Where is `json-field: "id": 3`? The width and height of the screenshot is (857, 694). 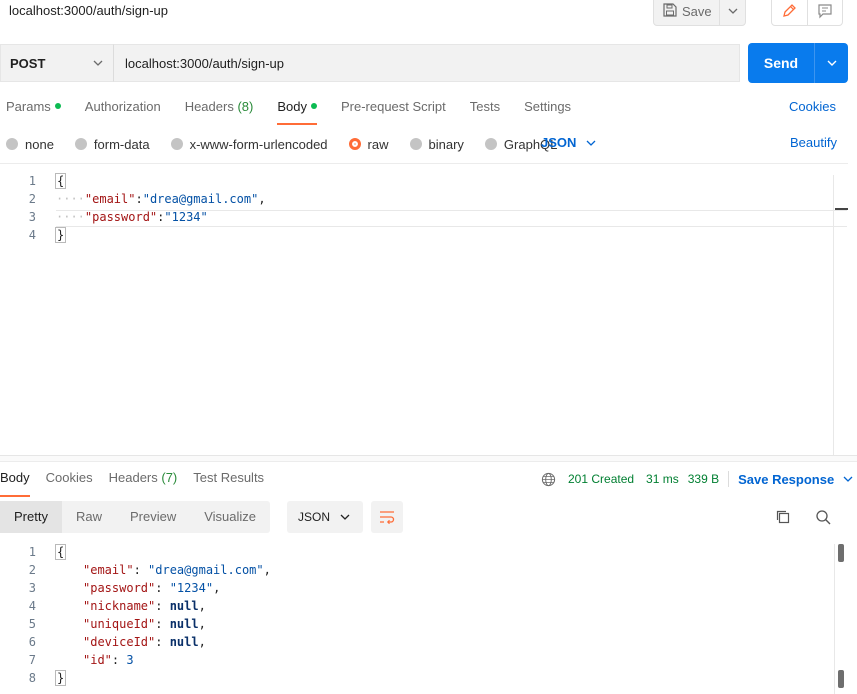 json-field: "id": 3 is located at coordinates (108, 660).